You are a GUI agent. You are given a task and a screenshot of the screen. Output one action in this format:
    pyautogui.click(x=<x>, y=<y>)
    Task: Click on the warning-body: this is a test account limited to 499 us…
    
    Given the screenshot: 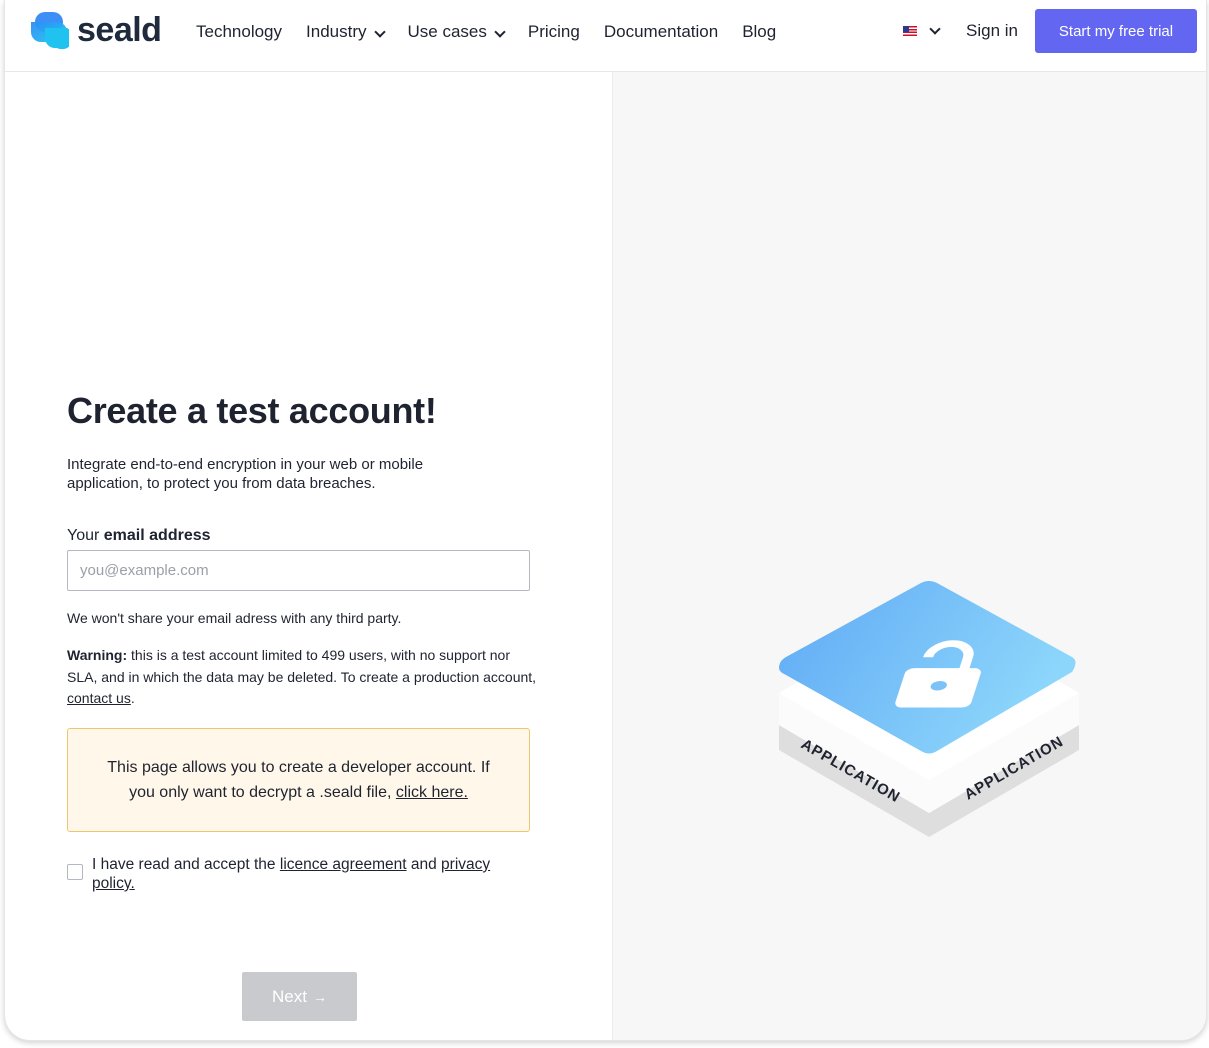 What is the action you would take?
    pyautogui.click(x=302, y=666)
    